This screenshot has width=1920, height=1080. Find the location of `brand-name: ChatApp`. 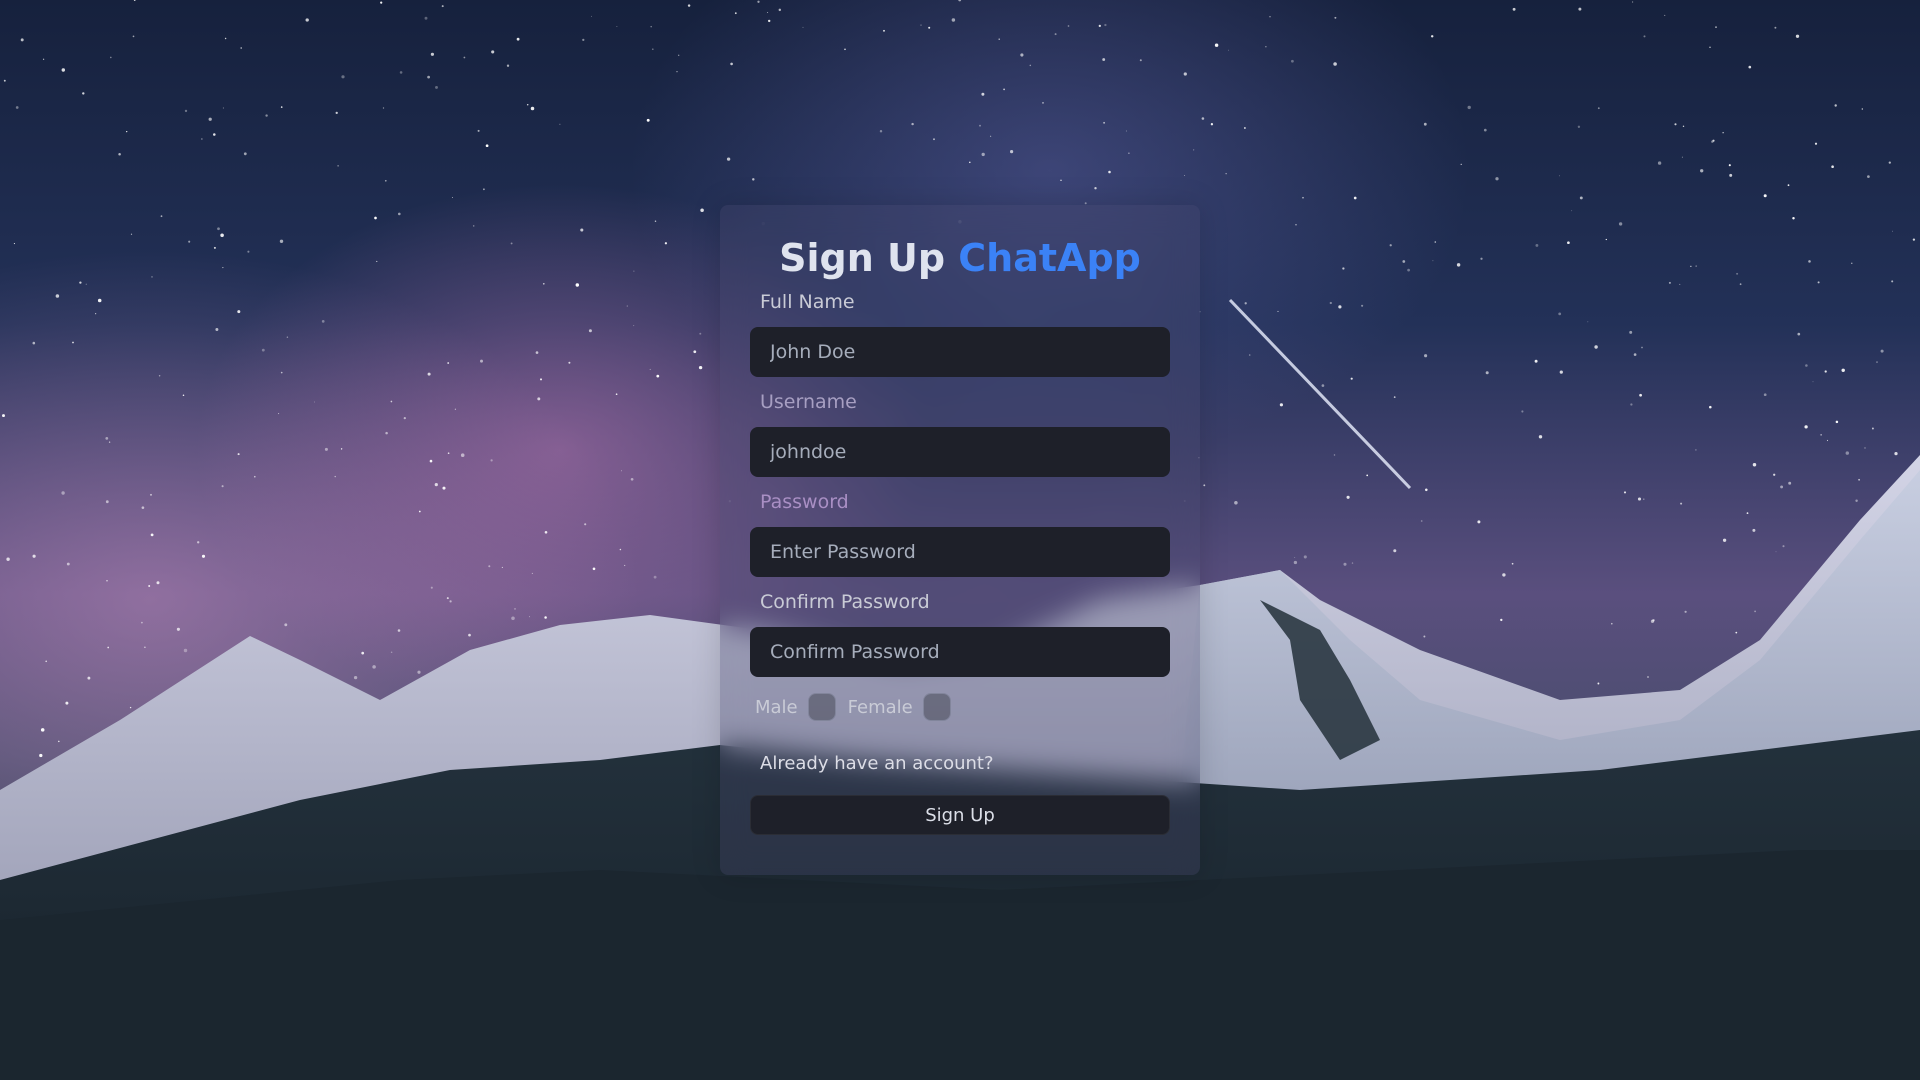

brand-name: ChatApp is located at coordinates (1049, 258).